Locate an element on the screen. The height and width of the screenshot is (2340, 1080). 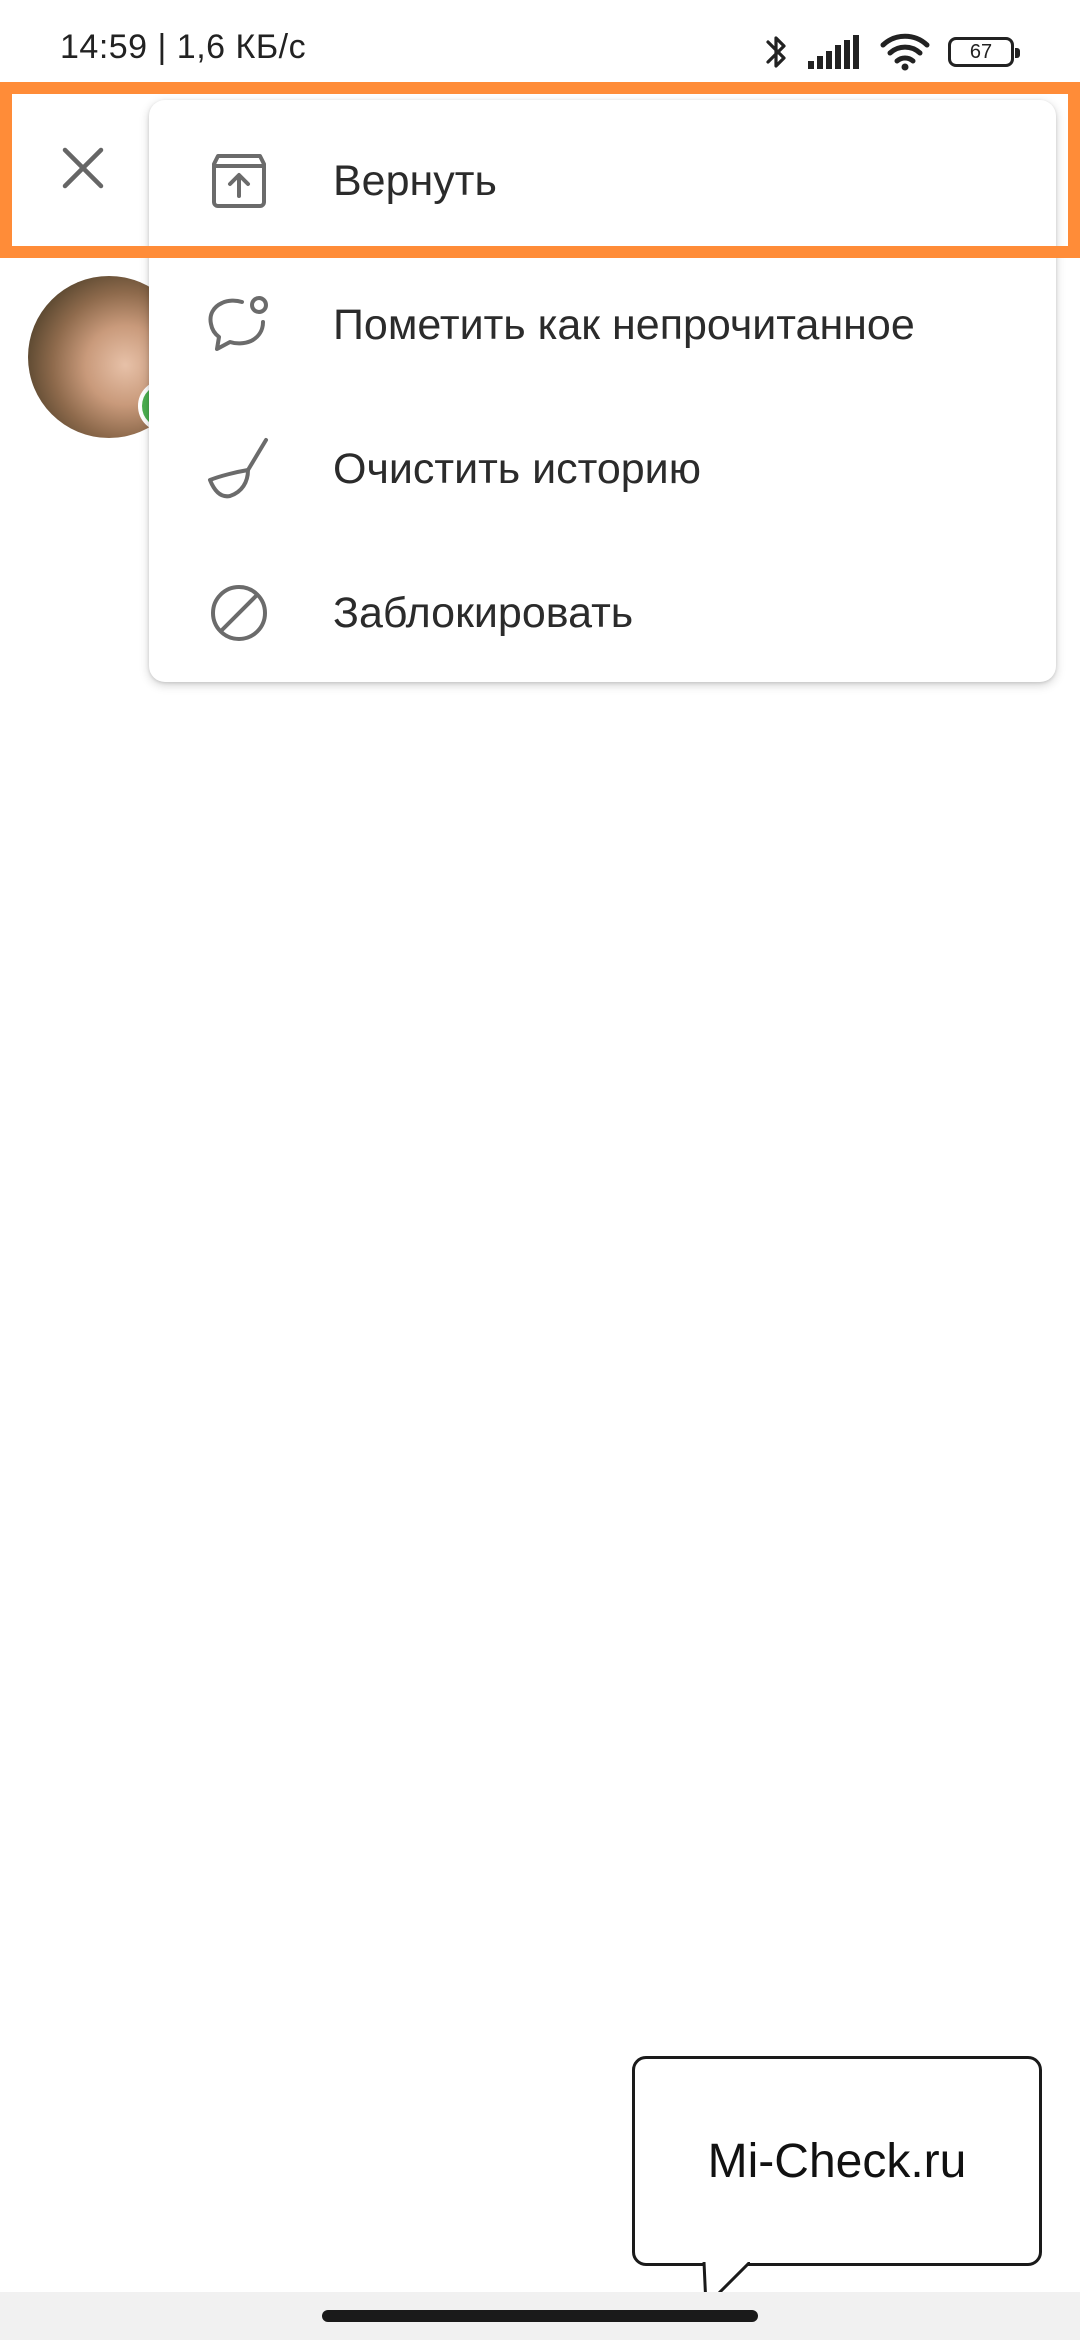
wifi-icon is located at coordinates (905, 52).